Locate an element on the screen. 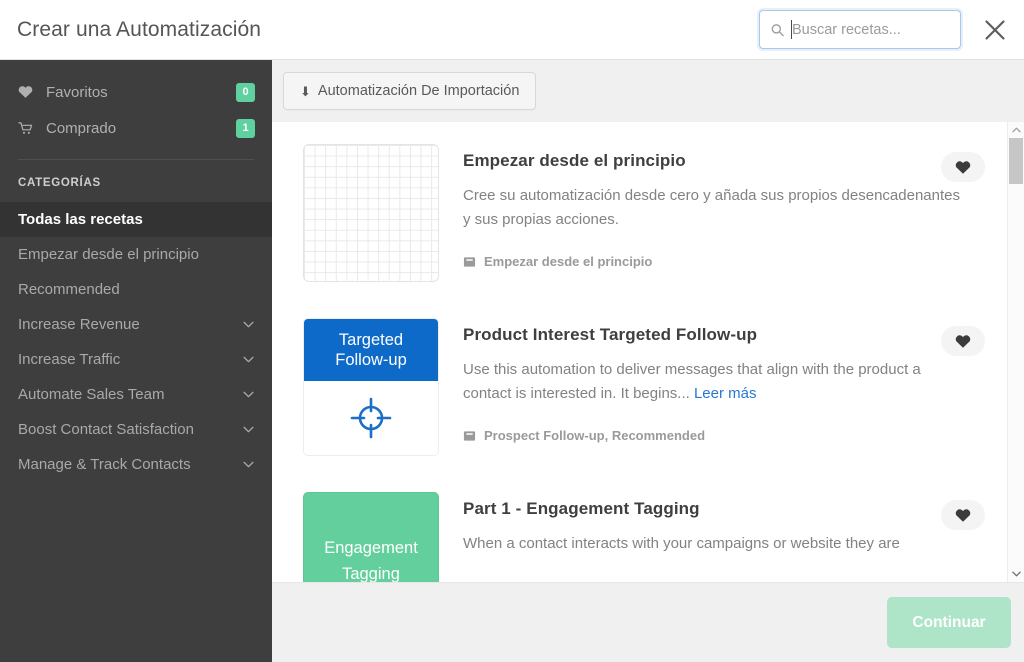 This screenshot has width=1024, height=662. recipe-thumbnail-targeted: Targeted Follow-up is located at coordinates (371, 387).